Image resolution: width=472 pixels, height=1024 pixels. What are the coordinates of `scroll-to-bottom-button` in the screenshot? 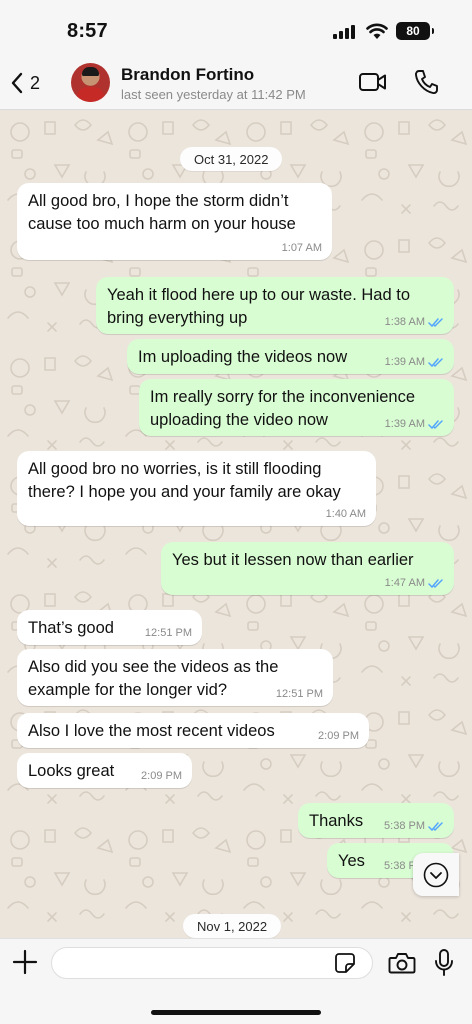 It's located at (436, 874).